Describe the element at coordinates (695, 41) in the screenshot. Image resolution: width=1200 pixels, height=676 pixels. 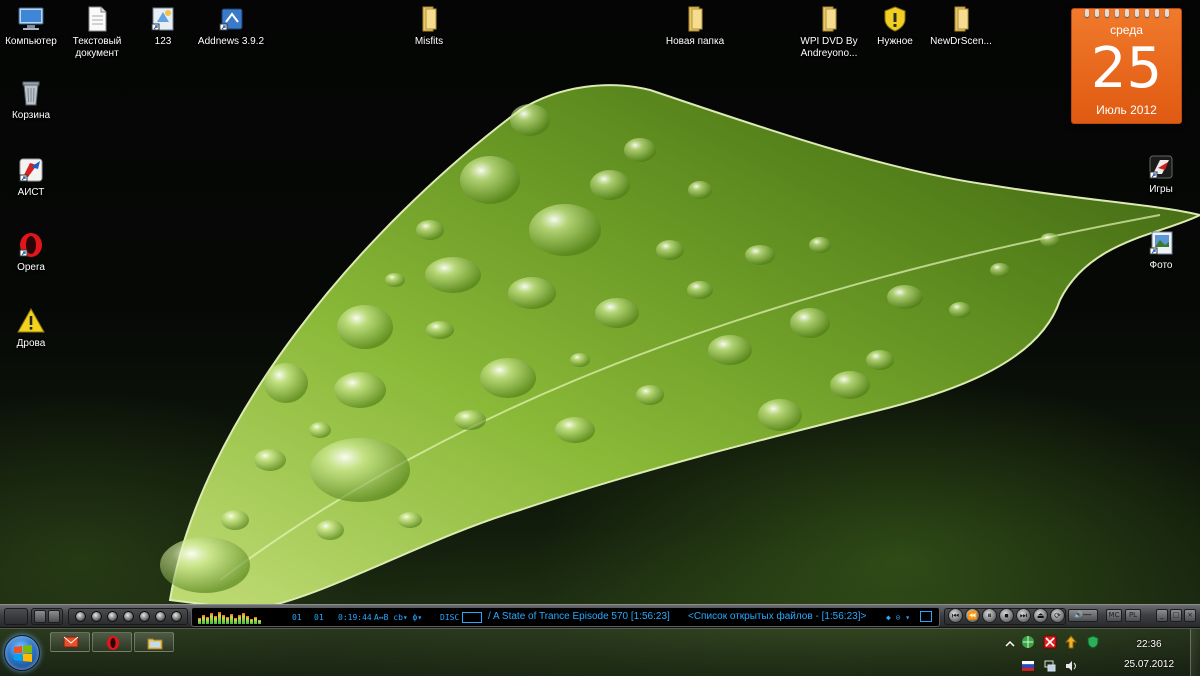
I see `desktop-icon-label: Новая папка` at that location.